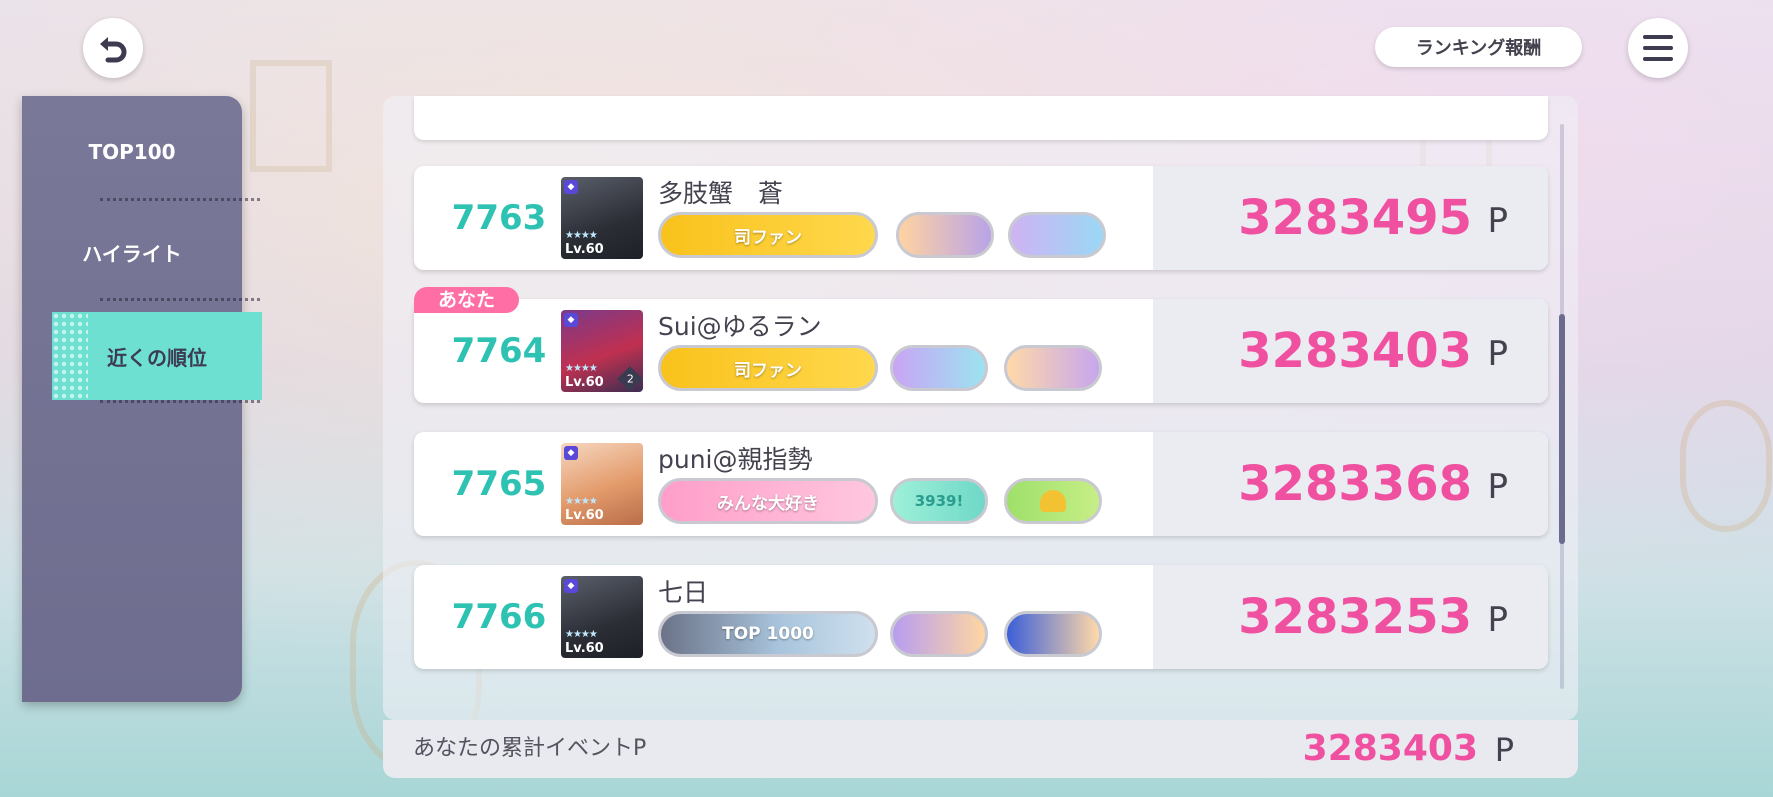 The width and height of the screenshot is (1773, 797). I want to click on honor-badge-text: 3939!, so click(939, 501).